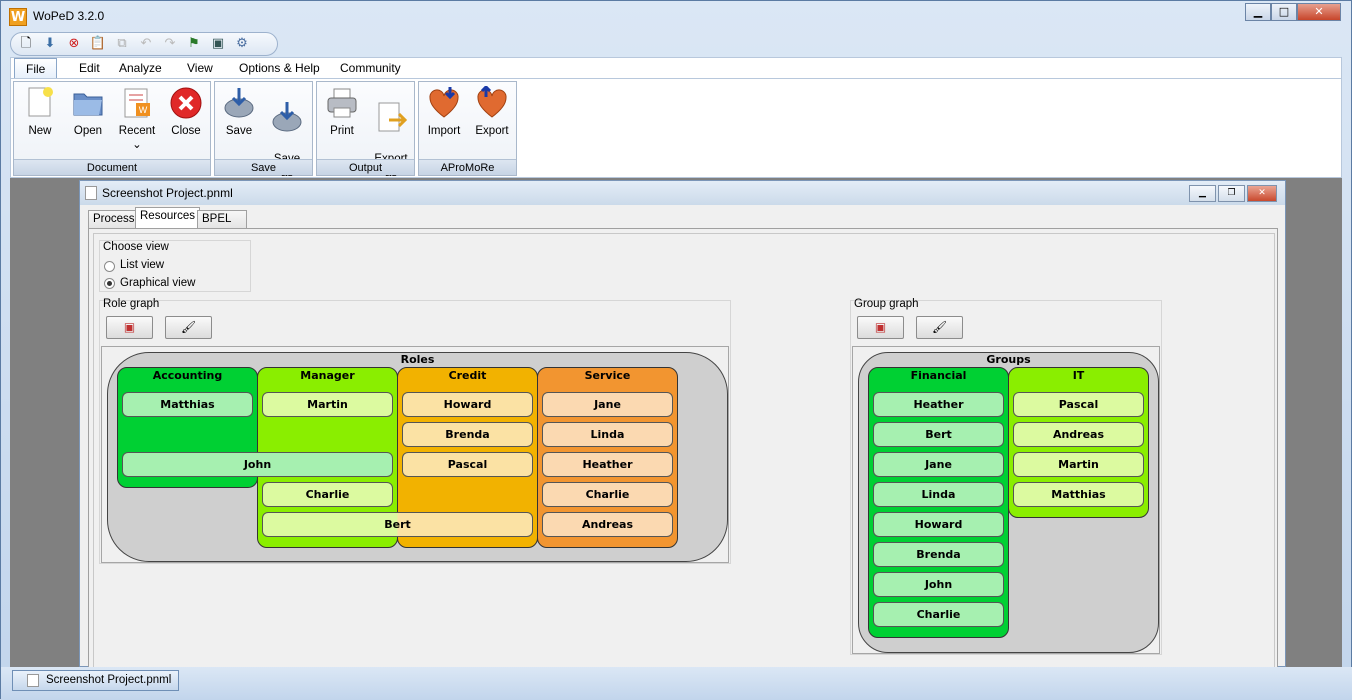 The image size is (1352, 700). Describe the element at coordinates (137, 145) in the screenshot. I see `chevron-down-icon: ⌄` at that location.